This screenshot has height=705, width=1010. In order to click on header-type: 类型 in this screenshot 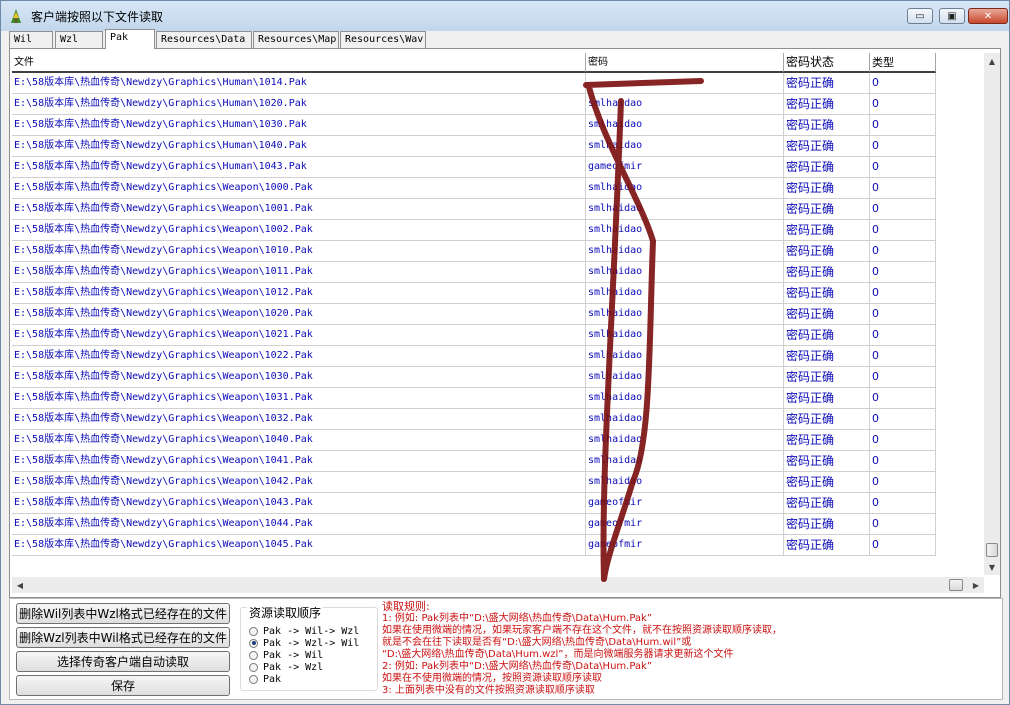, I will do `click(903, 63)`.